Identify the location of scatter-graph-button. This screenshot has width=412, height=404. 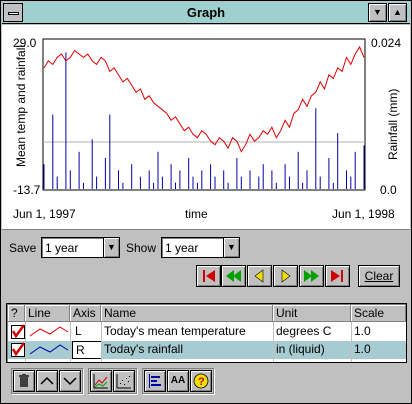
(124, 381).